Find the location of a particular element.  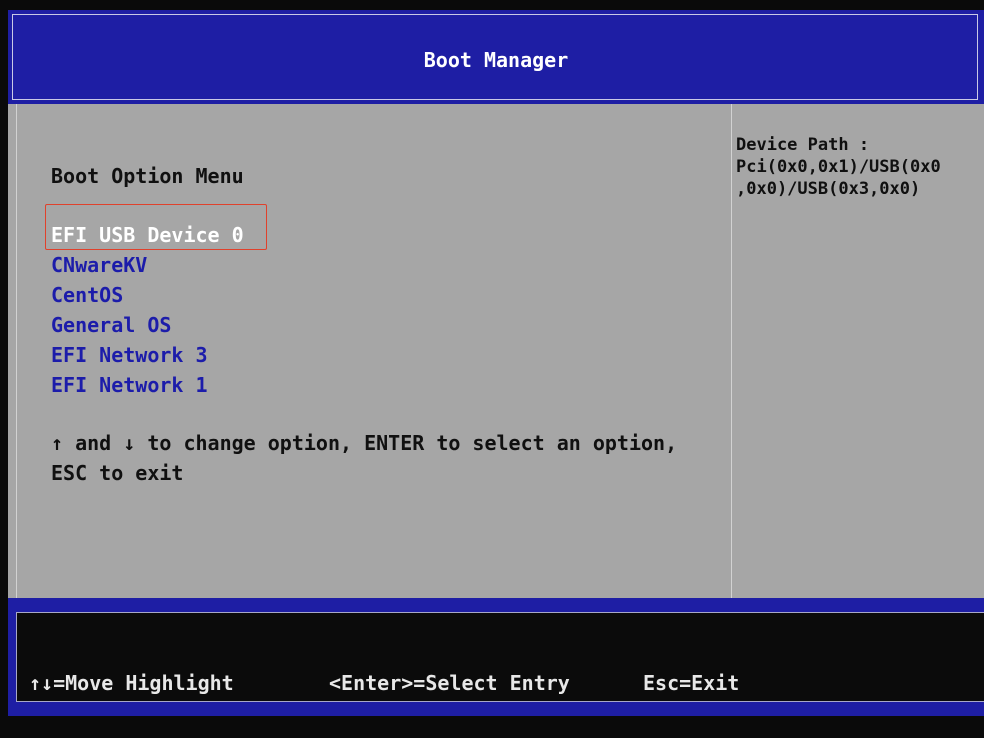

boot-option-efi-network-3: EFI Network 3 is located at coordinates (147, 355).